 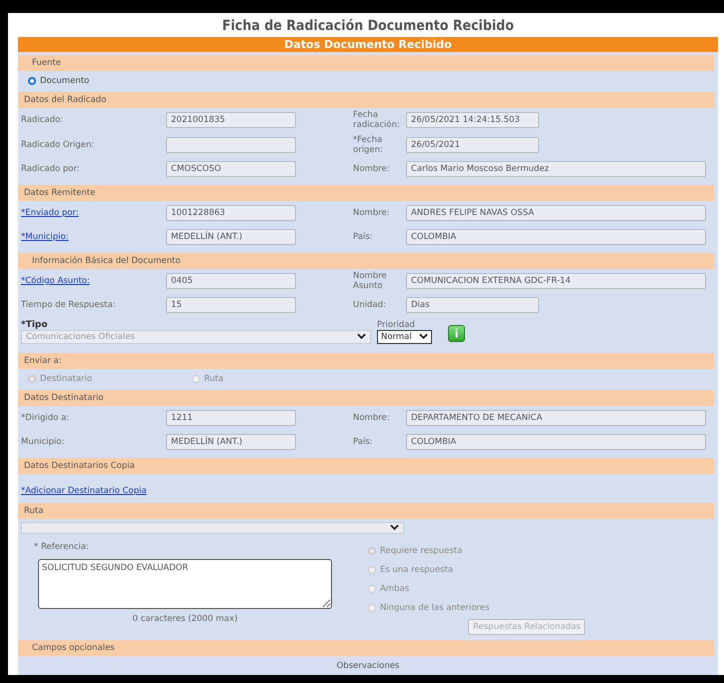 I want to click on input-field: 26/05/2021, so click(x=472, y=144).